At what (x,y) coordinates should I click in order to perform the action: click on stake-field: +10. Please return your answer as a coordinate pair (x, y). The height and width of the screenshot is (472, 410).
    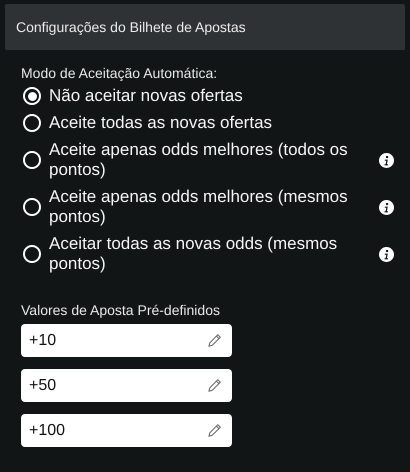
    Looking at the image, I should click on (126, 340).